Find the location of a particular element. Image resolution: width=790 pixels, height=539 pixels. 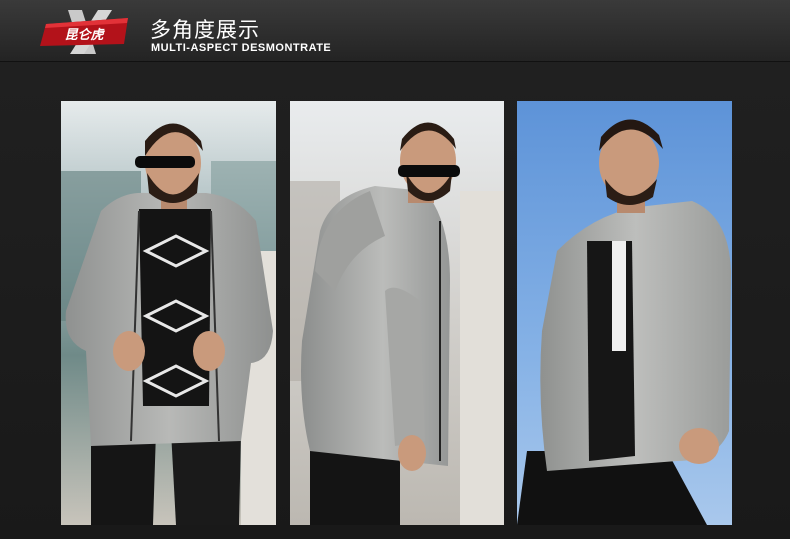

brand-logo: 昆仑虎 is located at coordinates (84, 32).